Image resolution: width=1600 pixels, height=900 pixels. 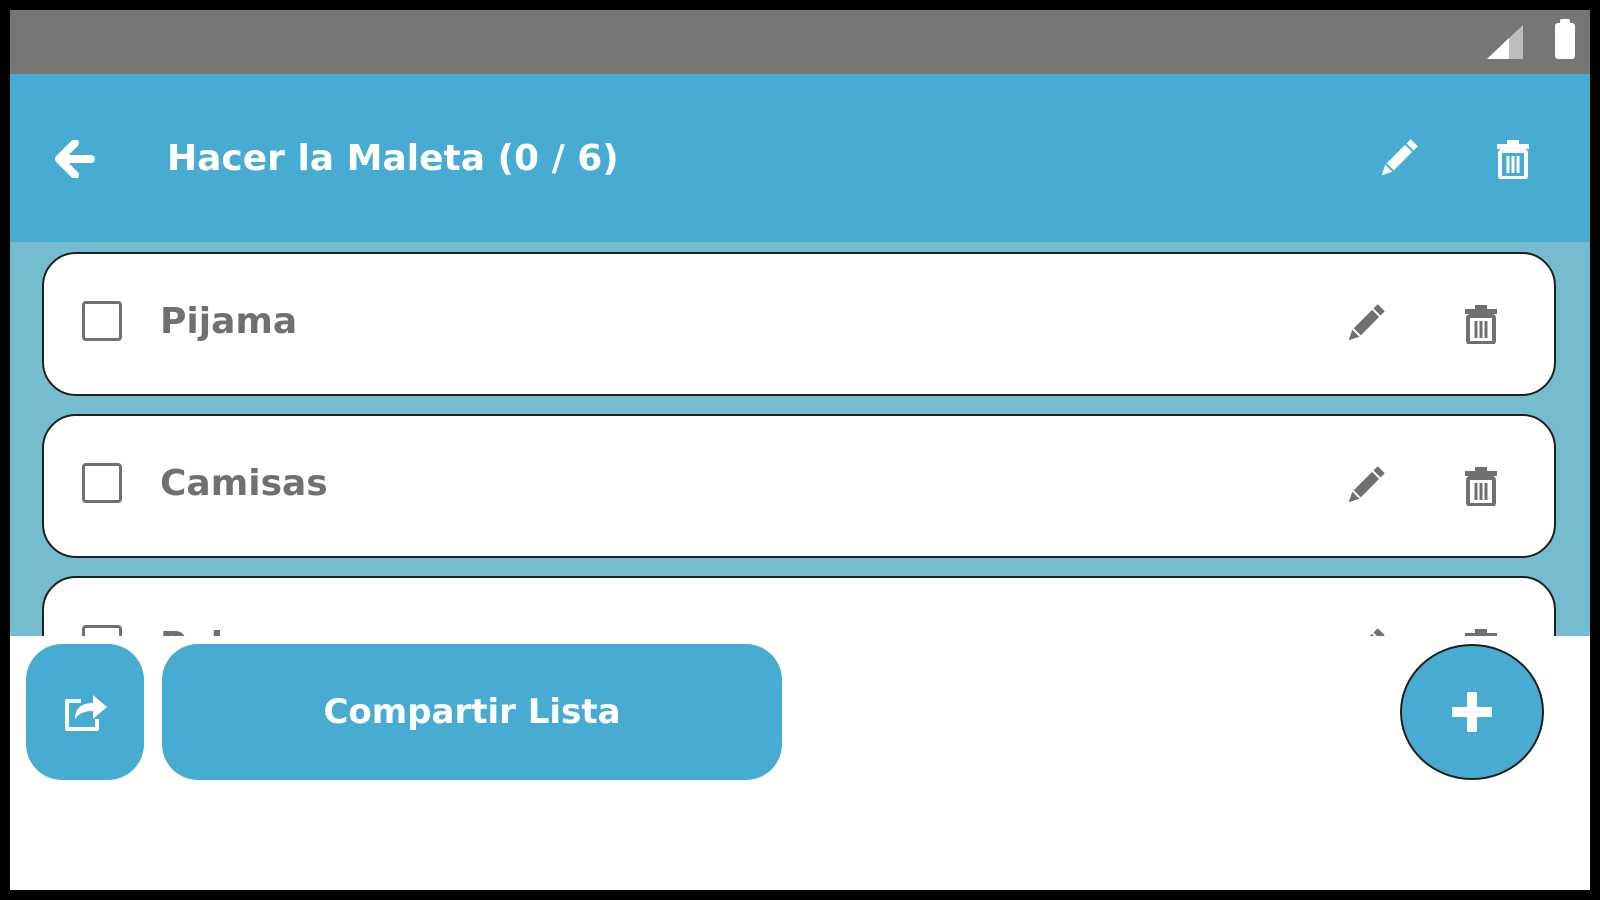 I want to click on share-icon-button, so click(x=85, y=712).